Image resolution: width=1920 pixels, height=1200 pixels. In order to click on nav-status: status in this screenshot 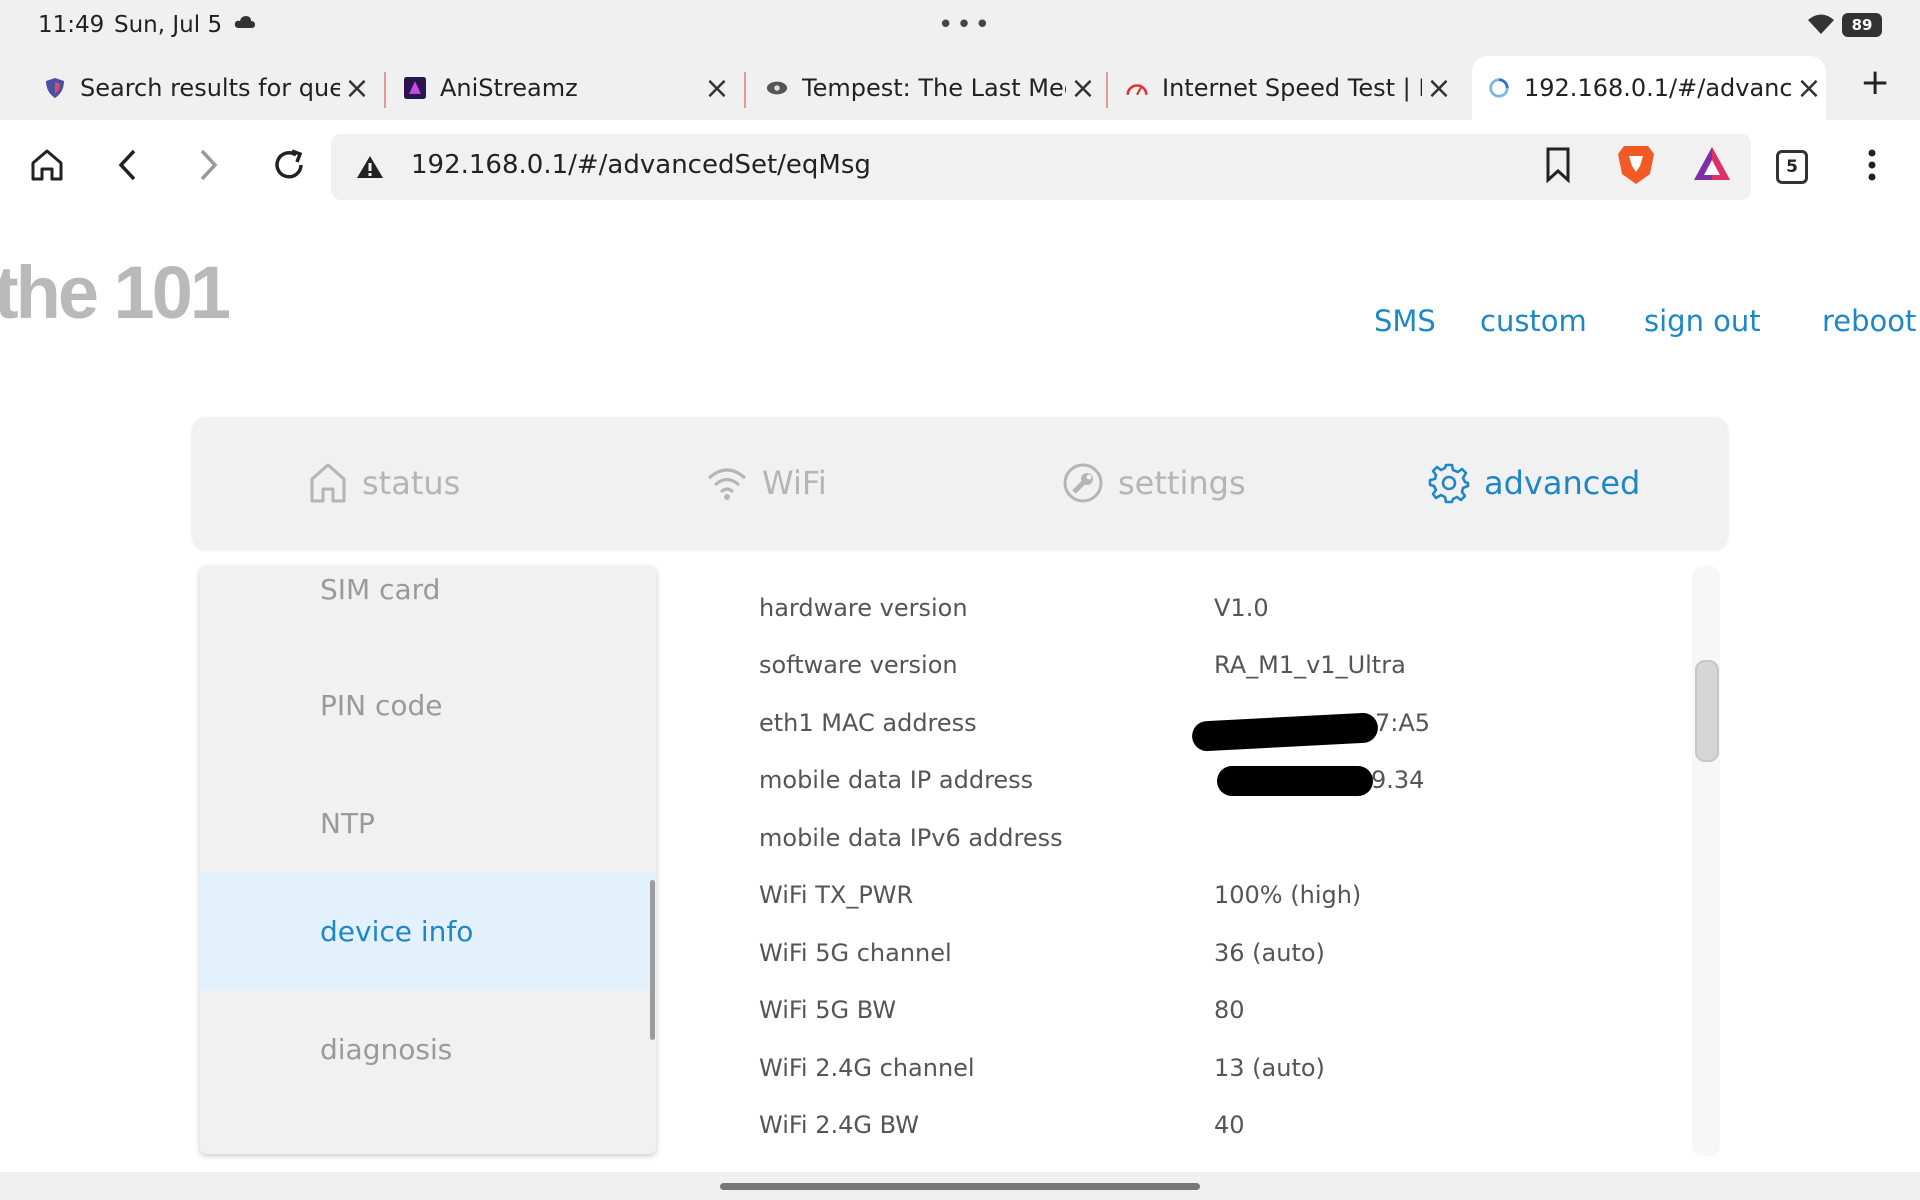, I will do `click(384, 483)`.